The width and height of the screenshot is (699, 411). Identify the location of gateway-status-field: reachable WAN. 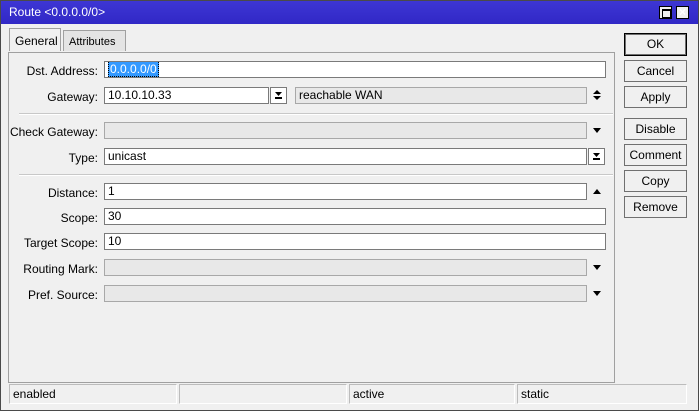
(441, 95).